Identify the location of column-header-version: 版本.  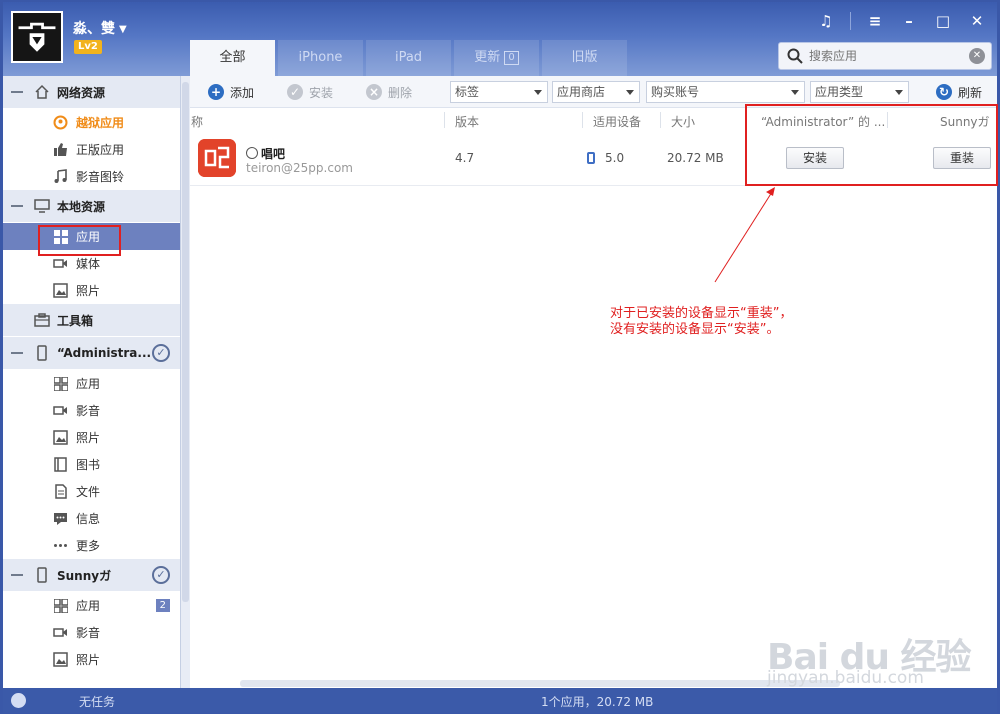
(467, 121).